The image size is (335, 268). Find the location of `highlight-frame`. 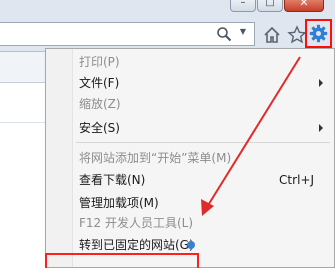

highlight-frame is located at coordinates (122, 260).